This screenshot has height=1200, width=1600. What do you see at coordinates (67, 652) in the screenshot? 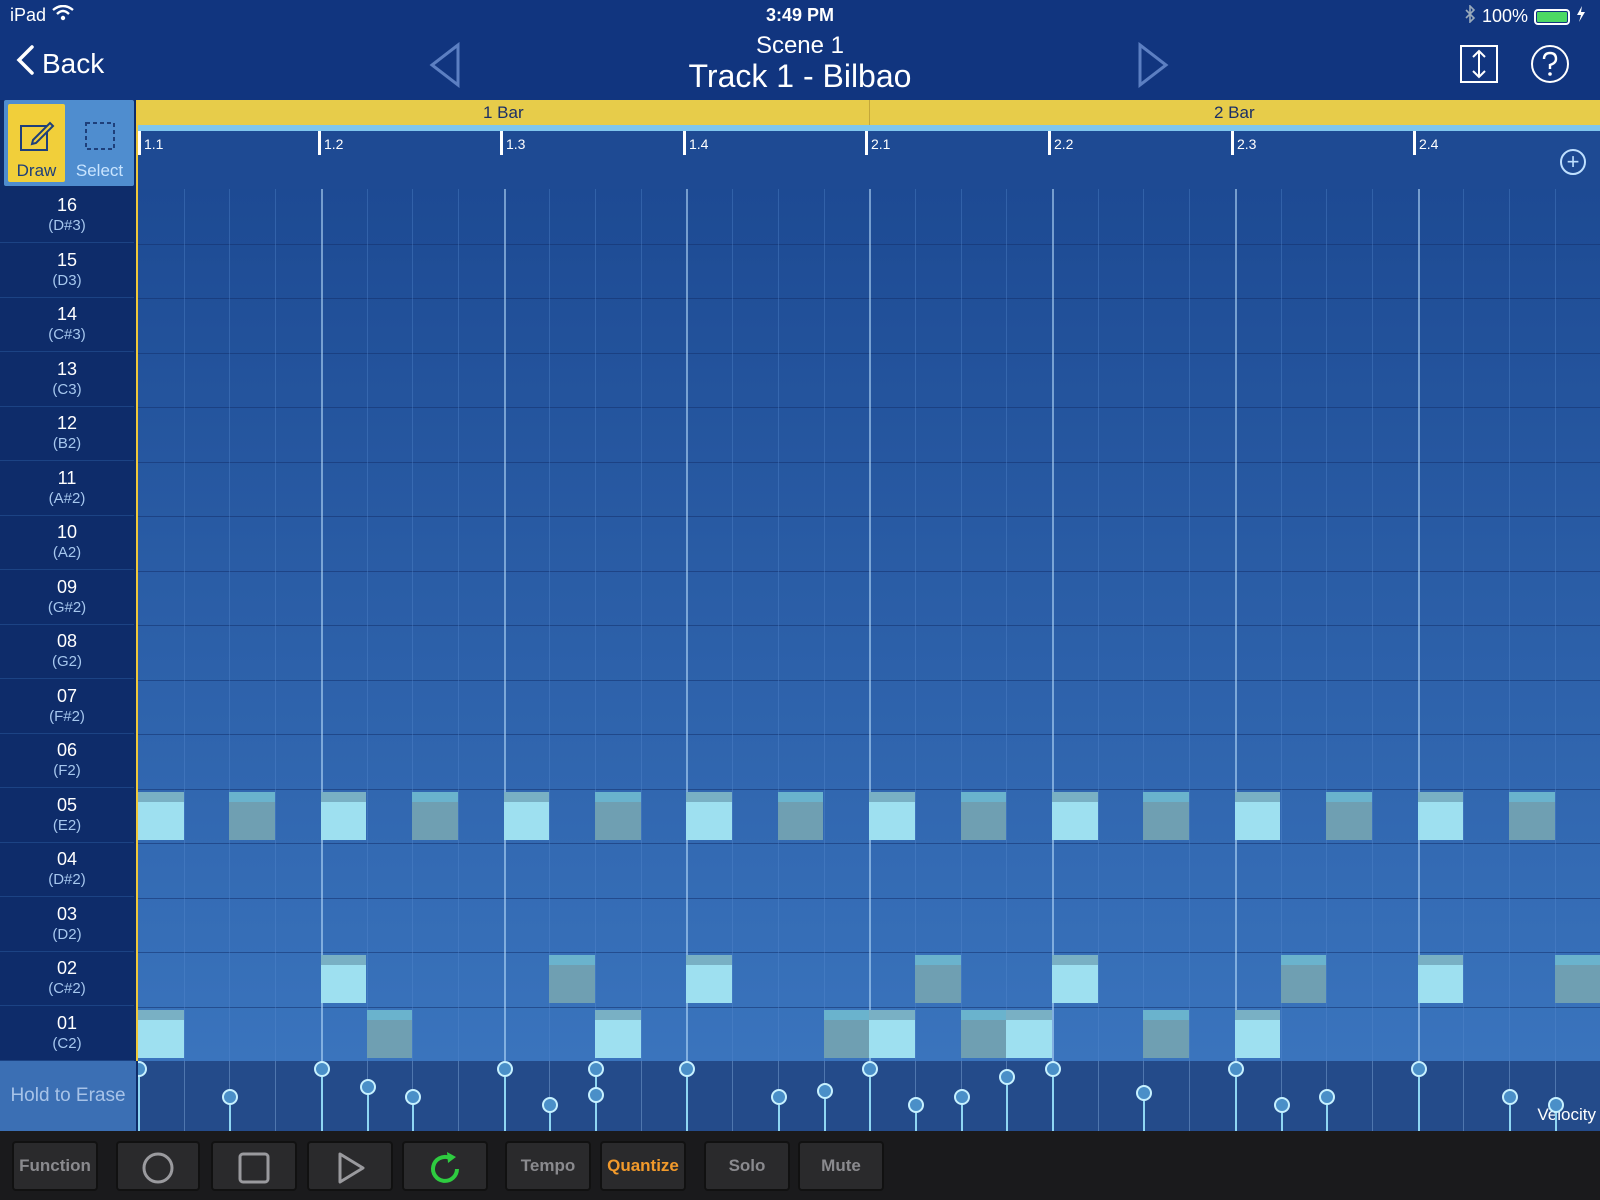
I see `pad-label: 08 (G2)` at bounding box center [67, 652].